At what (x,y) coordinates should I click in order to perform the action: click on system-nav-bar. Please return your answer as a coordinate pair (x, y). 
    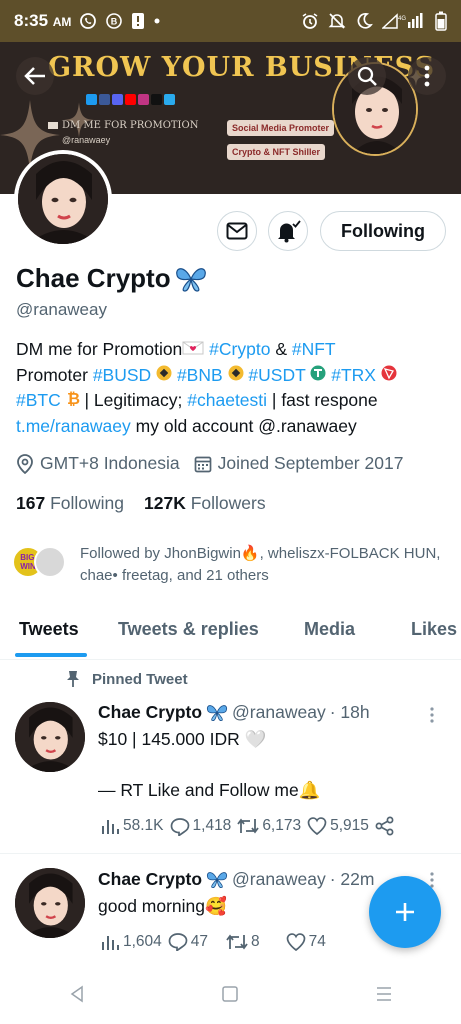
    Looking at the image, I should click on (230, 996).